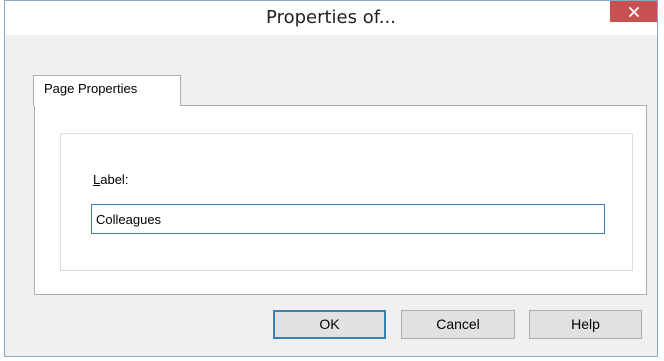 The height and width of the screenshot is (361, 664). I want to click on help-button: Help, so click(585, 324).